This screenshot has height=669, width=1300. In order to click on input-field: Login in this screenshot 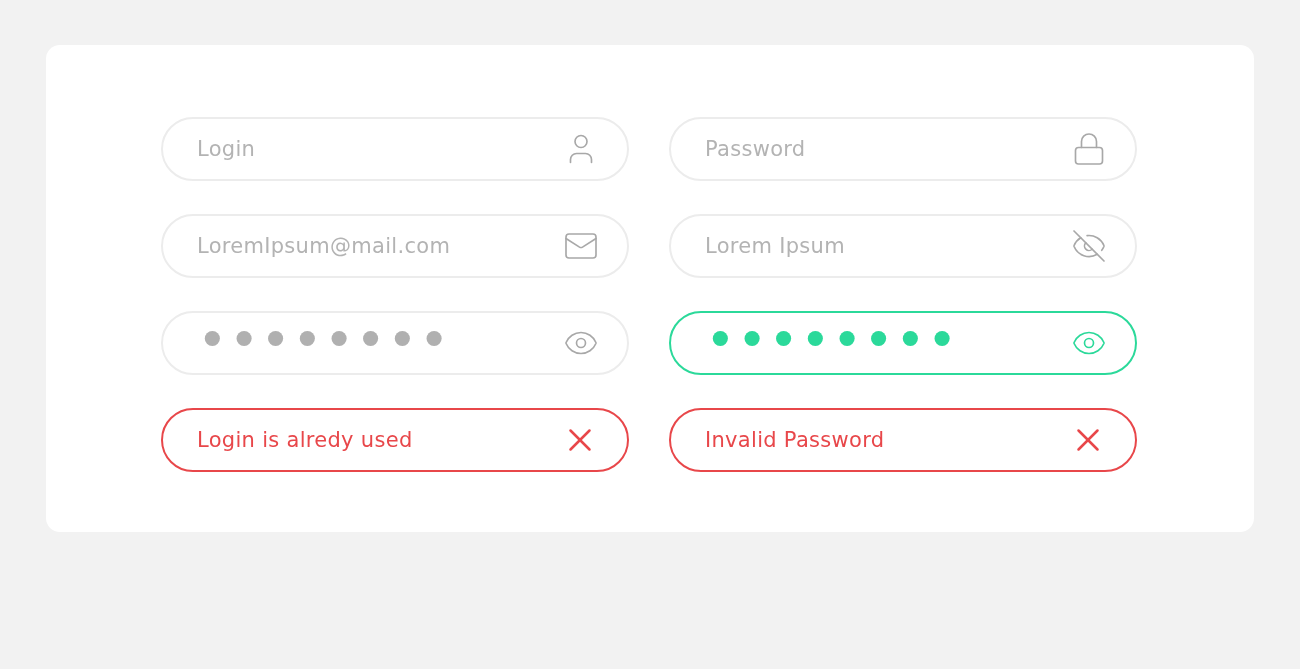, I will do `click(395, 149)`.